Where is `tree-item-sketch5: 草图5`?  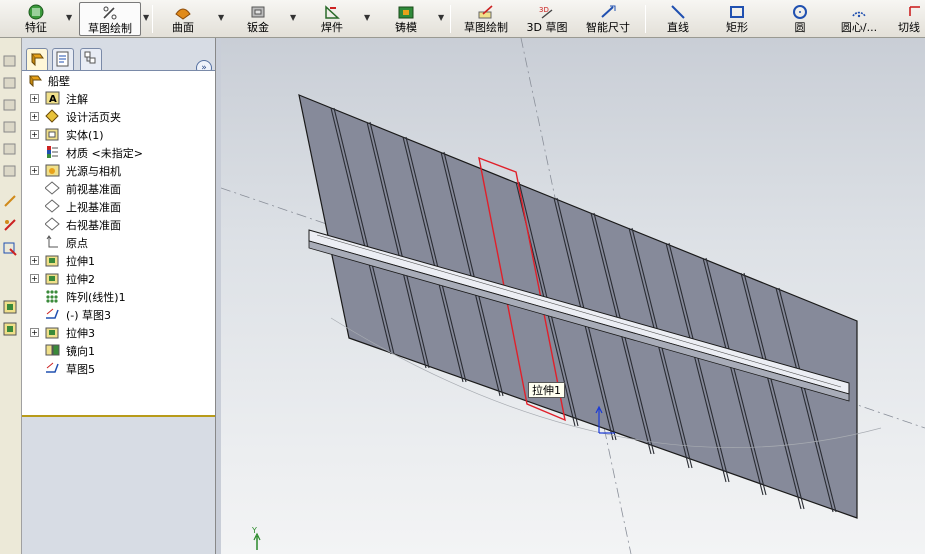 tree-item-sketch5: 草图5 is located at coordinates (118, 368).